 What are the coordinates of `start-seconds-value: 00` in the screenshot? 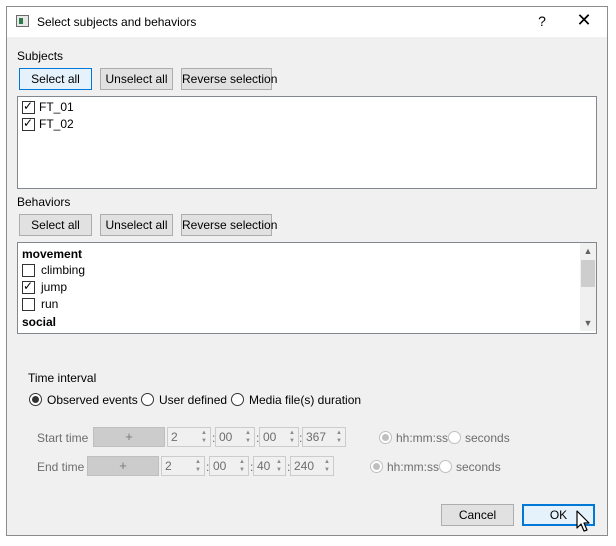 It's located at (270, 437).